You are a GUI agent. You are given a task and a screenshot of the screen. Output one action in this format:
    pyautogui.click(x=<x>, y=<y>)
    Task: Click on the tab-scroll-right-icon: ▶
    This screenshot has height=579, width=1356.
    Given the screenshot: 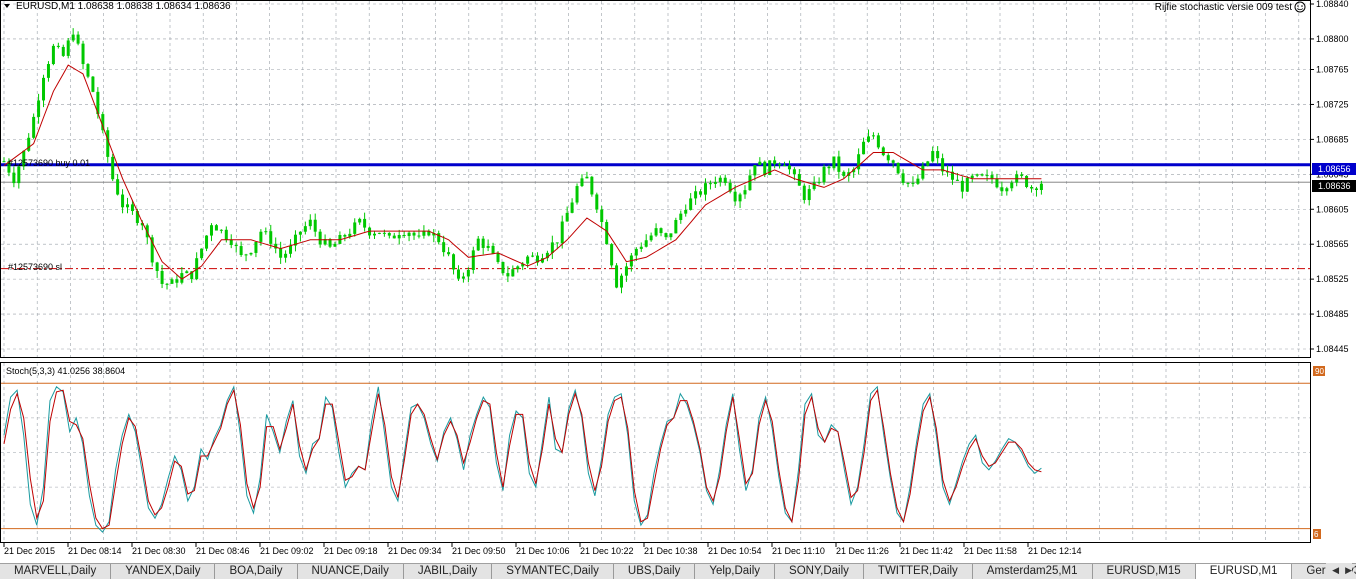 What is the action you would take?
    pyautogui.click(x=1348, y=570)
    